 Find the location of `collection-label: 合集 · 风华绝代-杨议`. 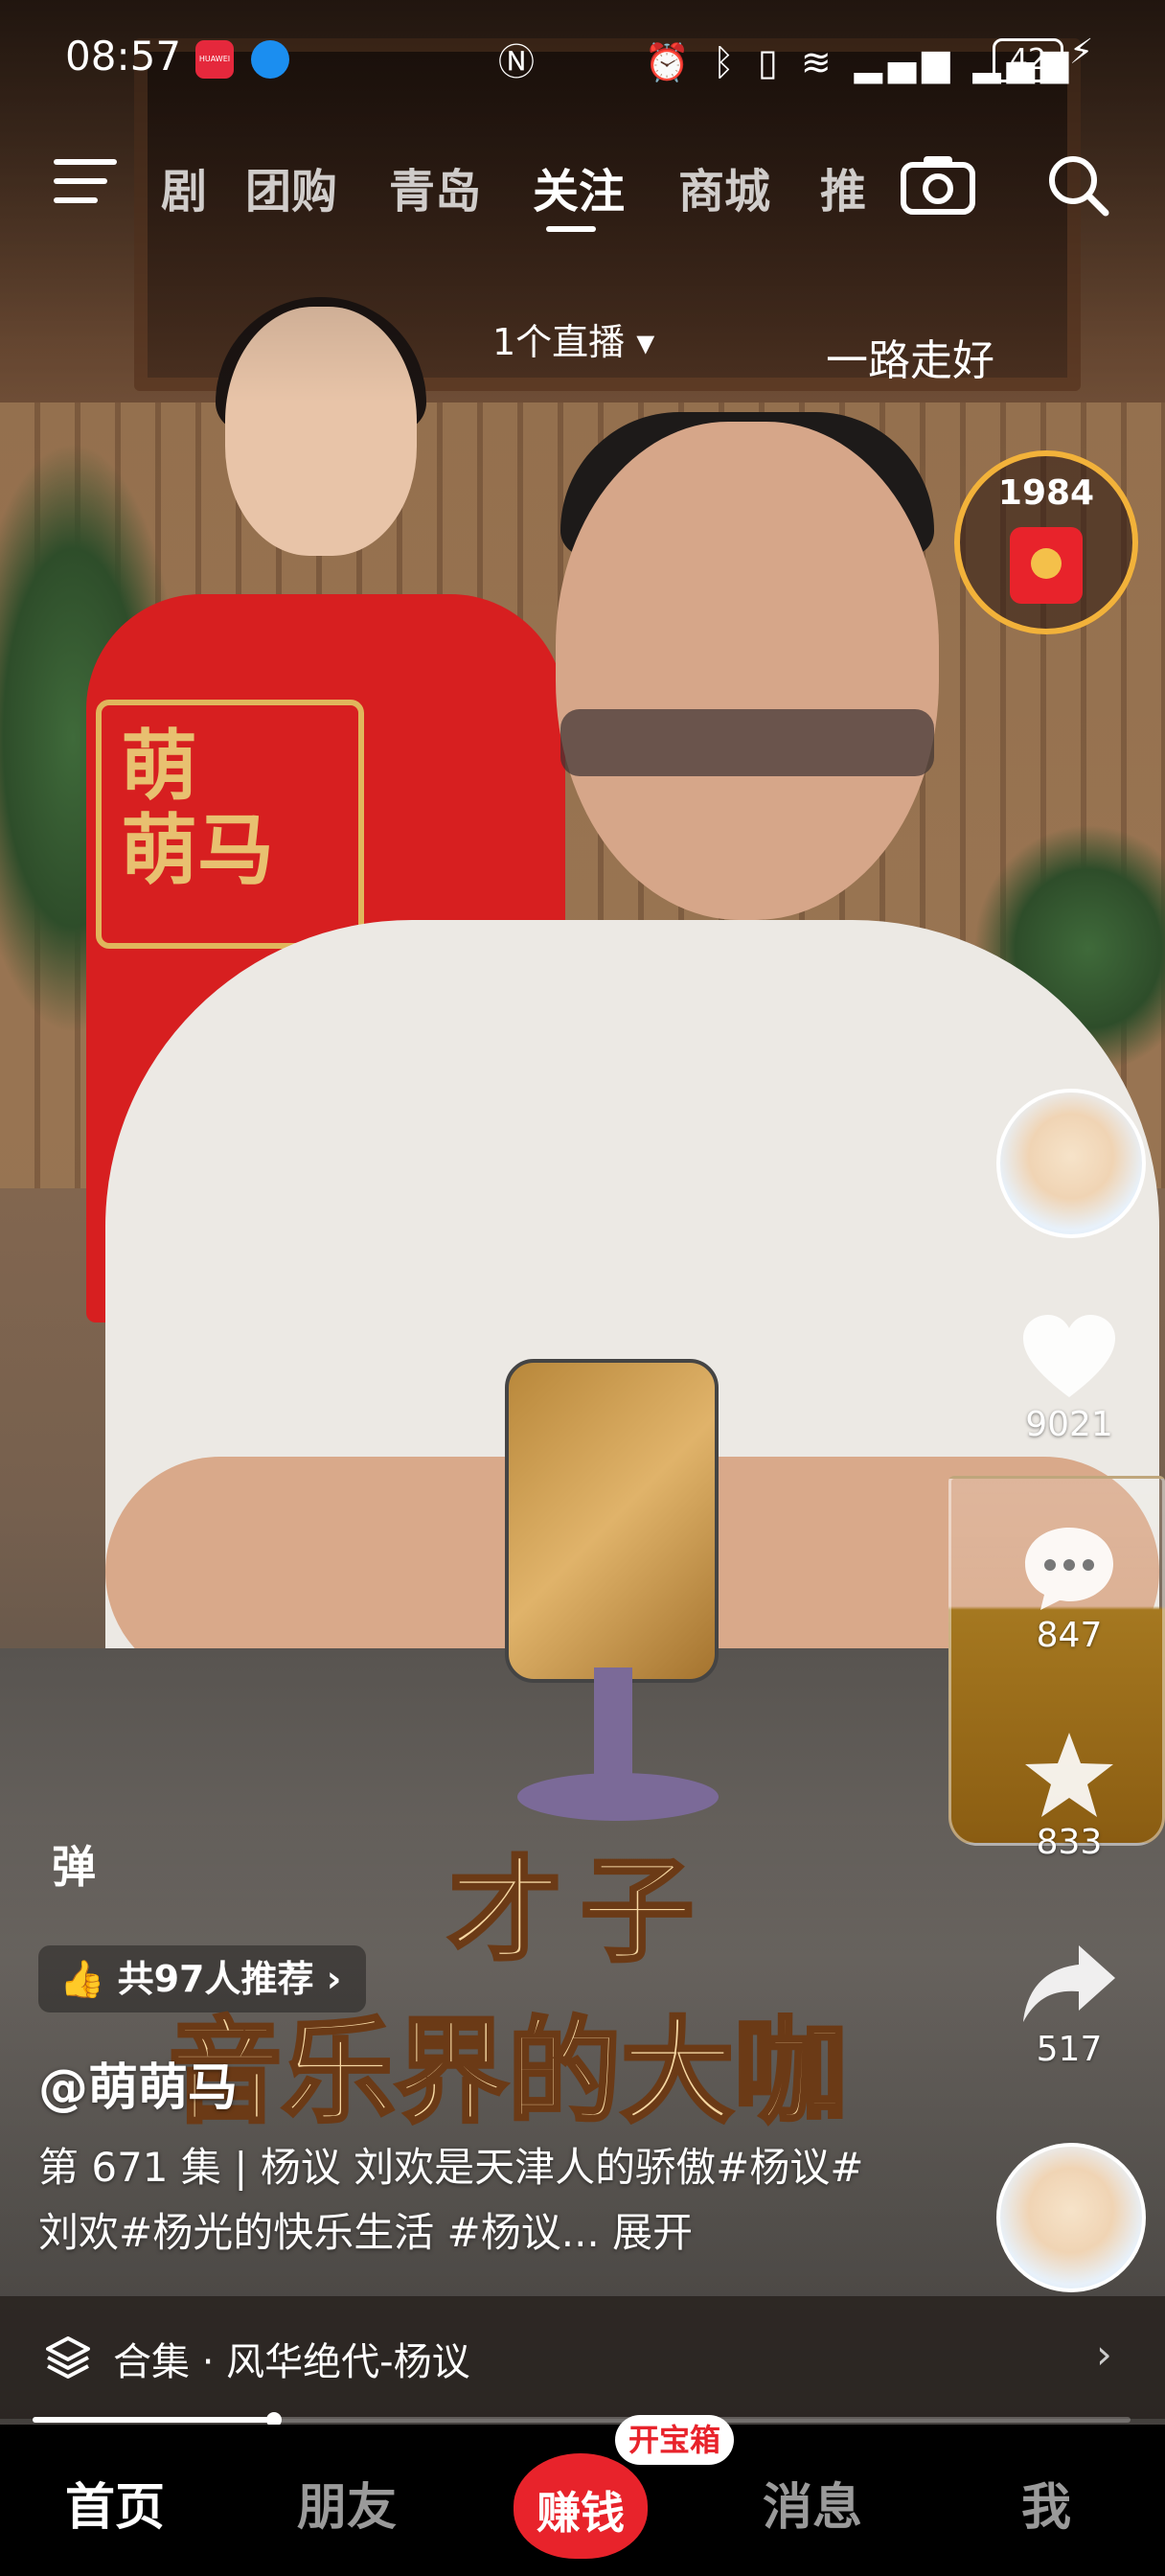

collection-label: 合集 · 风华绝代-杨议 is located at coordinates (292, 2362).